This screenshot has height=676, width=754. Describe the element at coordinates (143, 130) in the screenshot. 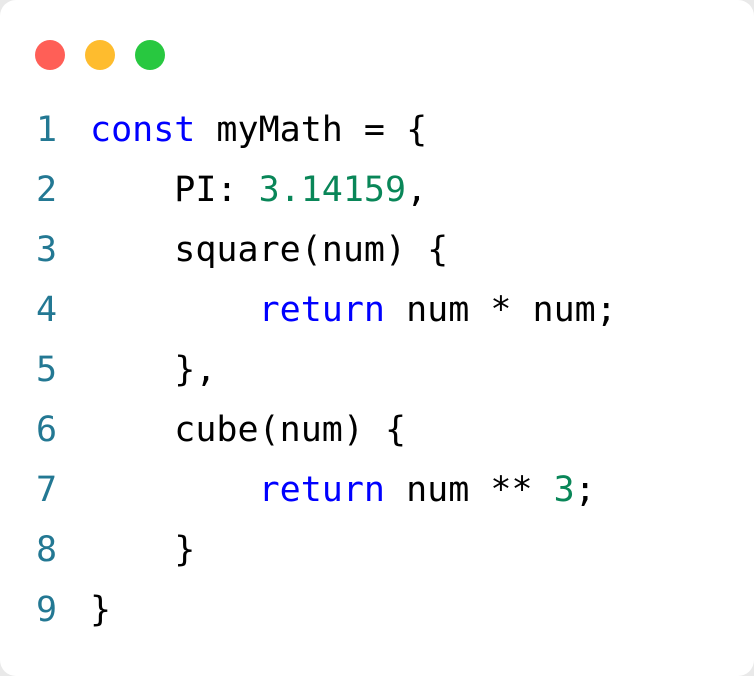

I see `code-token-keyword: const` at that location.